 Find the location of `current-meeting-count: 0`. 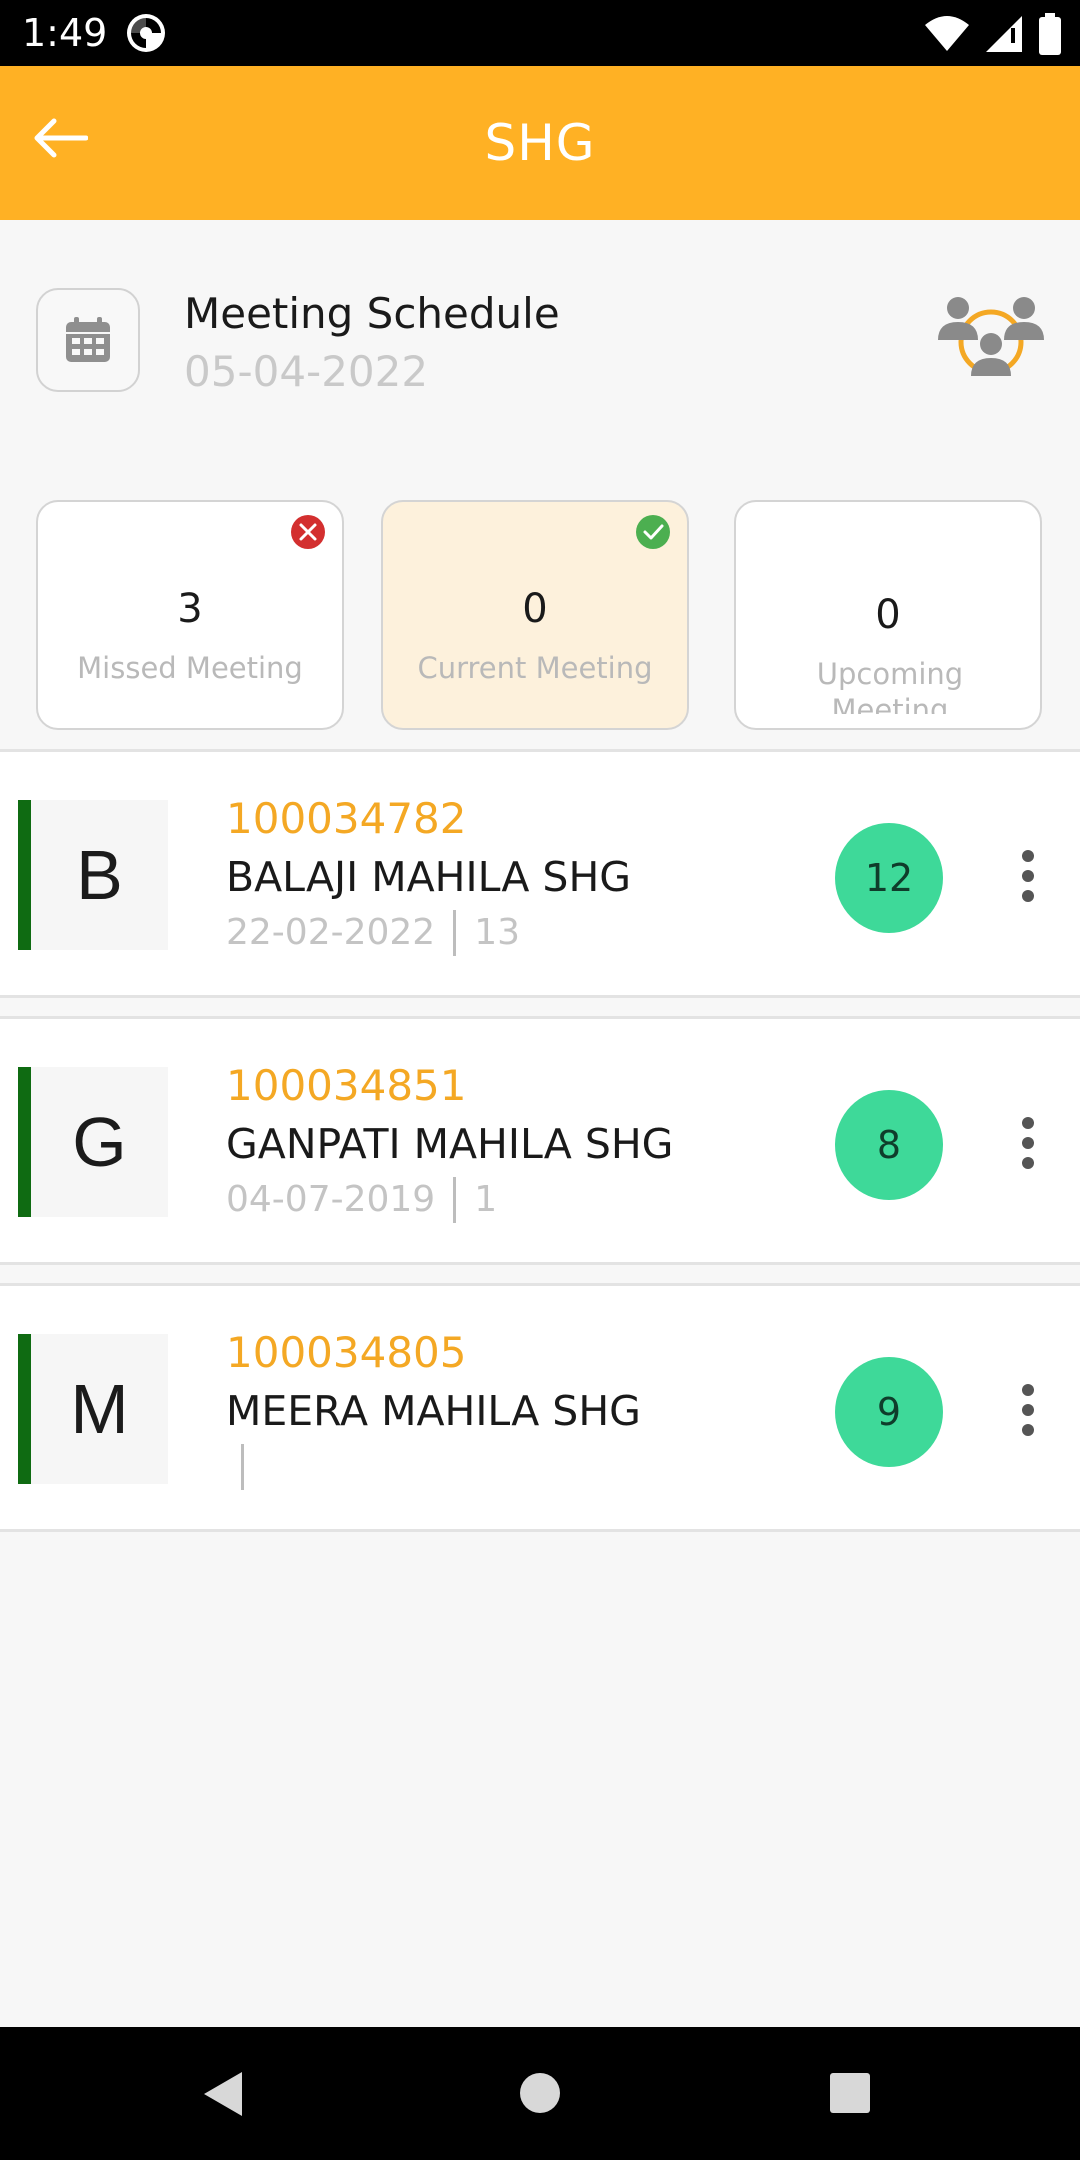

current-meeting-count: 0 is located at coordinates (535, 609).